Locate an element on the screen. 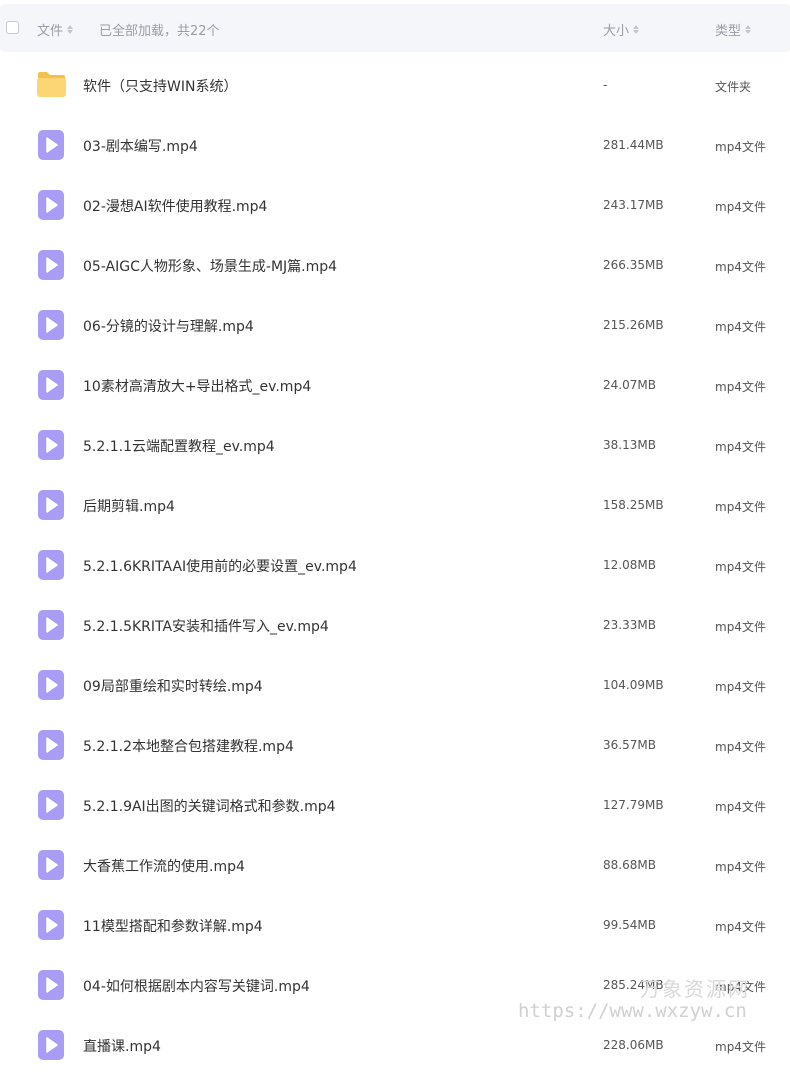 This screenshot has width=790, height=1075. file-list-header: 文件 已全部加载，共22个 大小 类型 is located at coordinates (395, 28).